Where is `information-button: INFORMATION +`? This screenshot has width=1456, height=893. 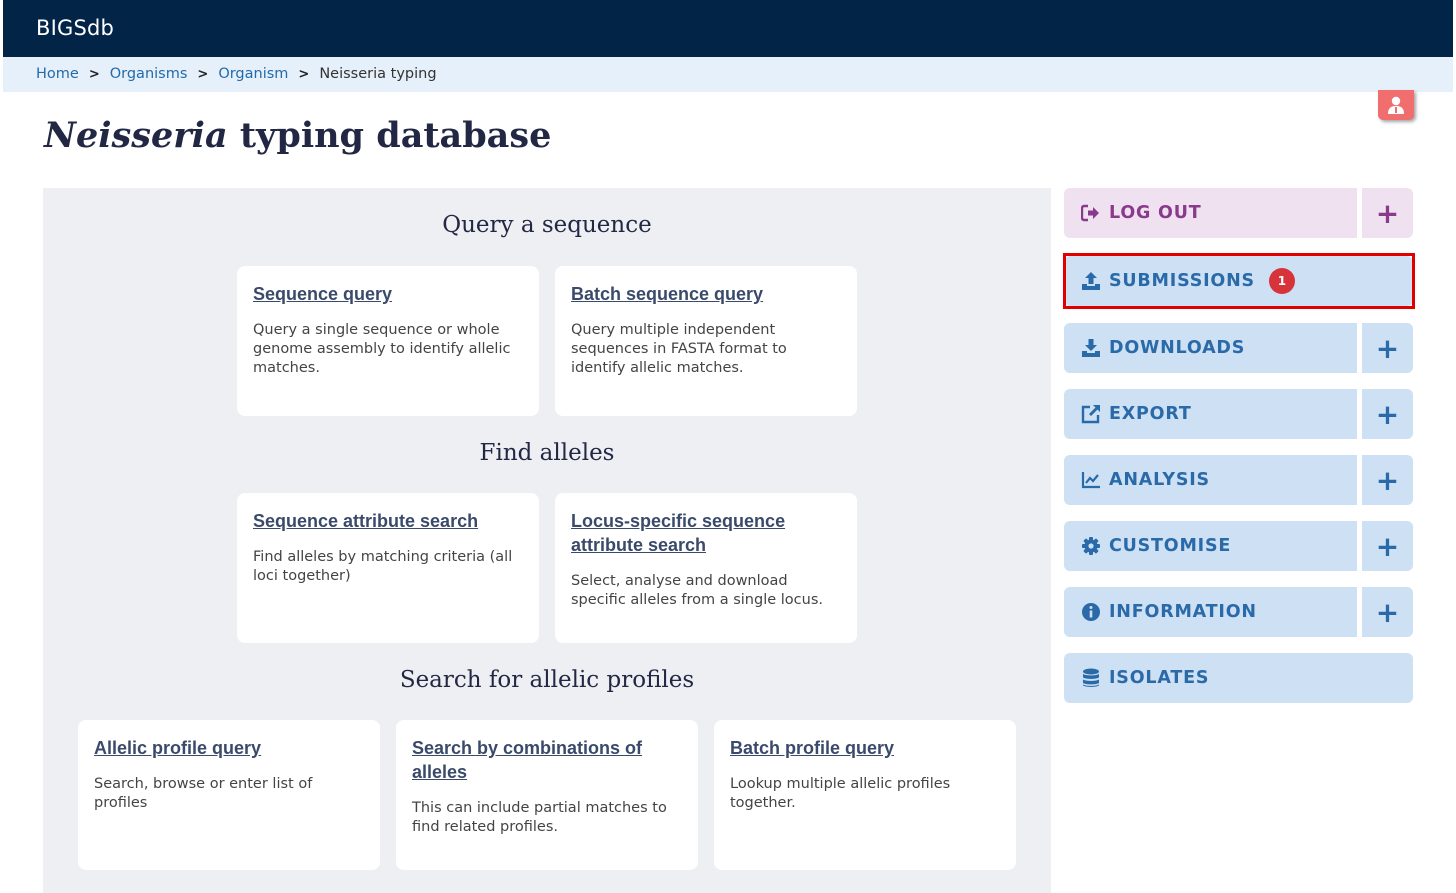
information-button: INFORMATION + is located at coordinates (1238, 612).